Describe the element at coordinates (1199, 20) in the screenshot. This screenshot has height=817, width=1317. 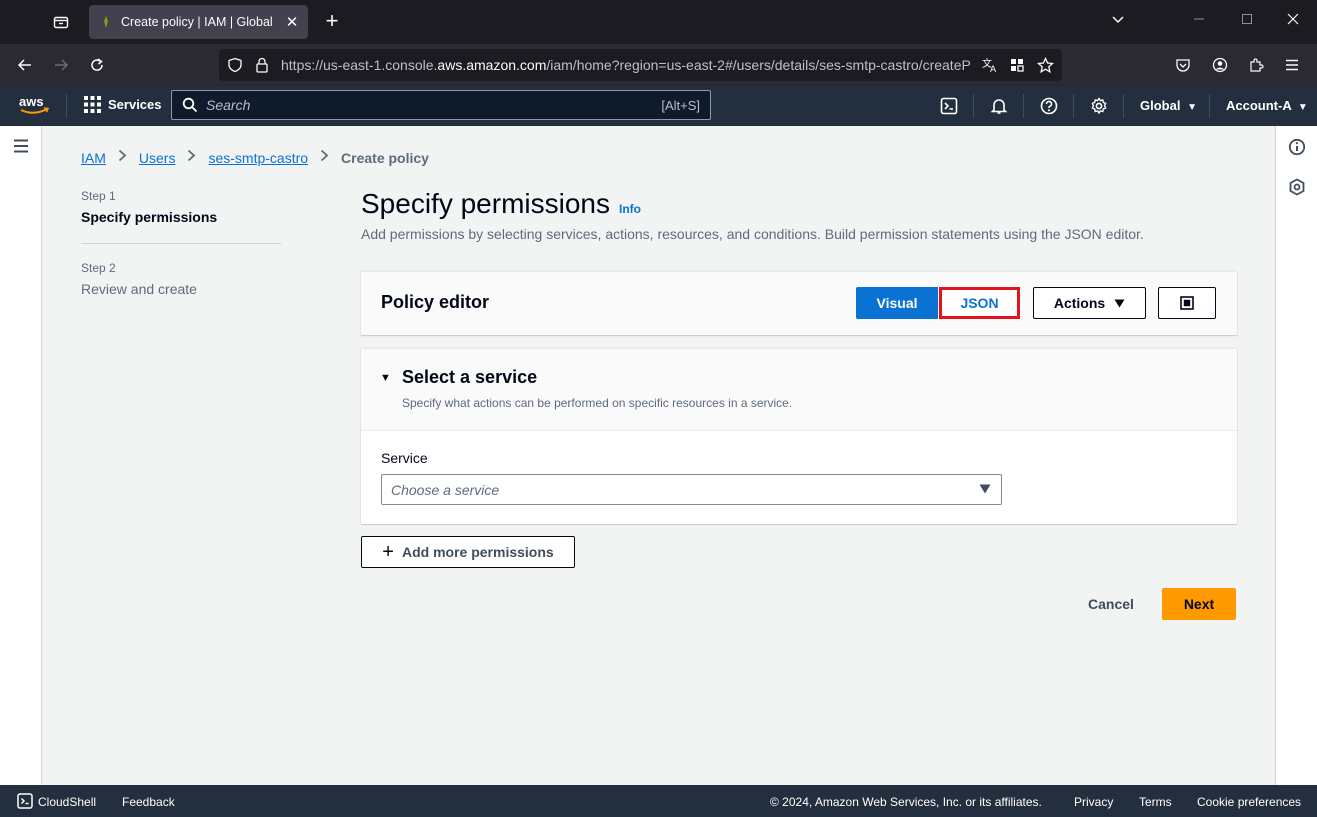
I see `minimize-icon` at that location.